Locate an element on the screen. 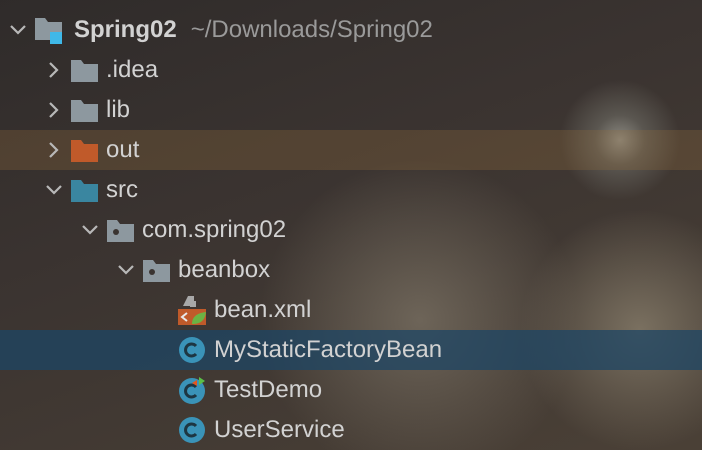 This screenshot has height=450, width=702. item-label: MyStaticFactoryBean is located at coordinates (328, 350).